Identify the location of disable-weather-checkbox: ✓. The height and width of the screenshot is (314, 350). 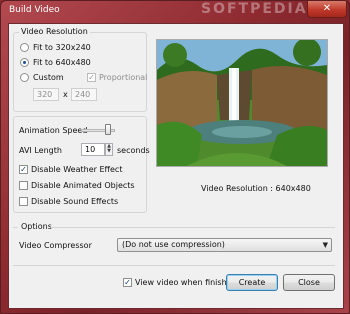
(23, 169).